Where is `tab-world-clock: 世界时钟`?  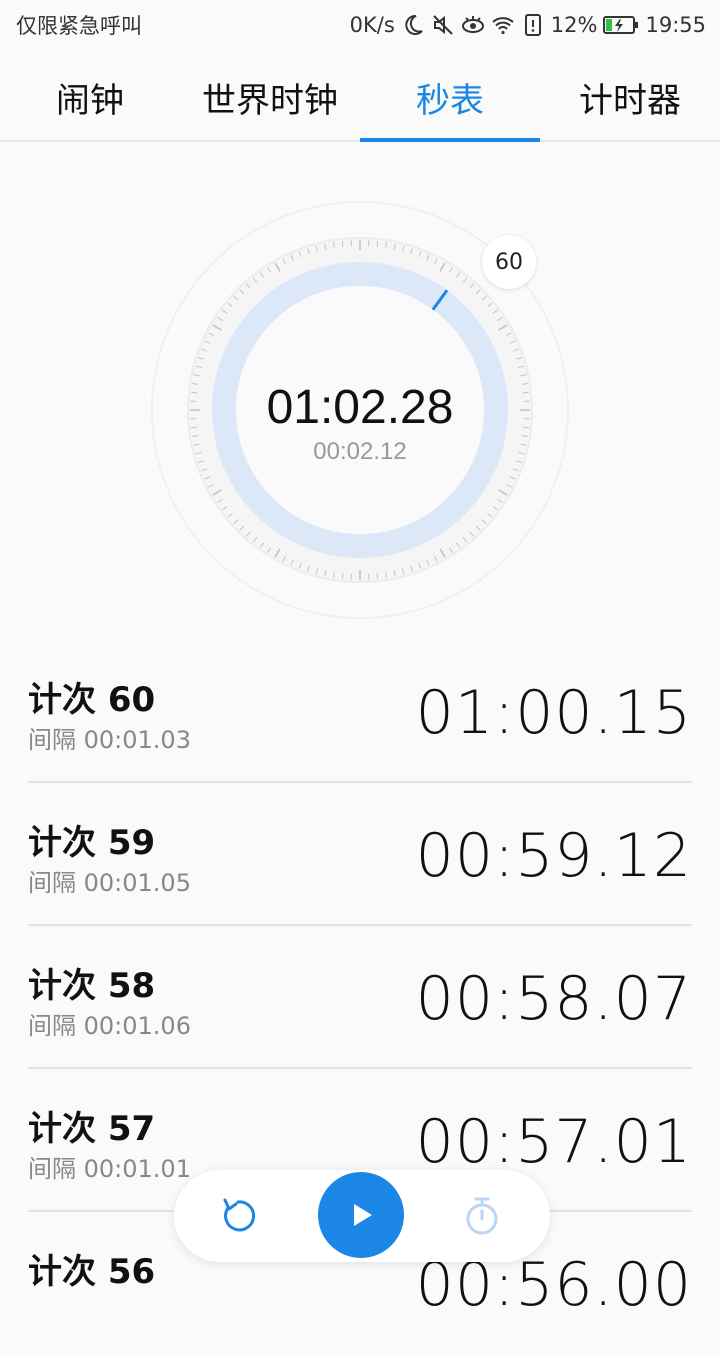
tab-world-clock: 世界时钟 is located at coordinates (270, 97).